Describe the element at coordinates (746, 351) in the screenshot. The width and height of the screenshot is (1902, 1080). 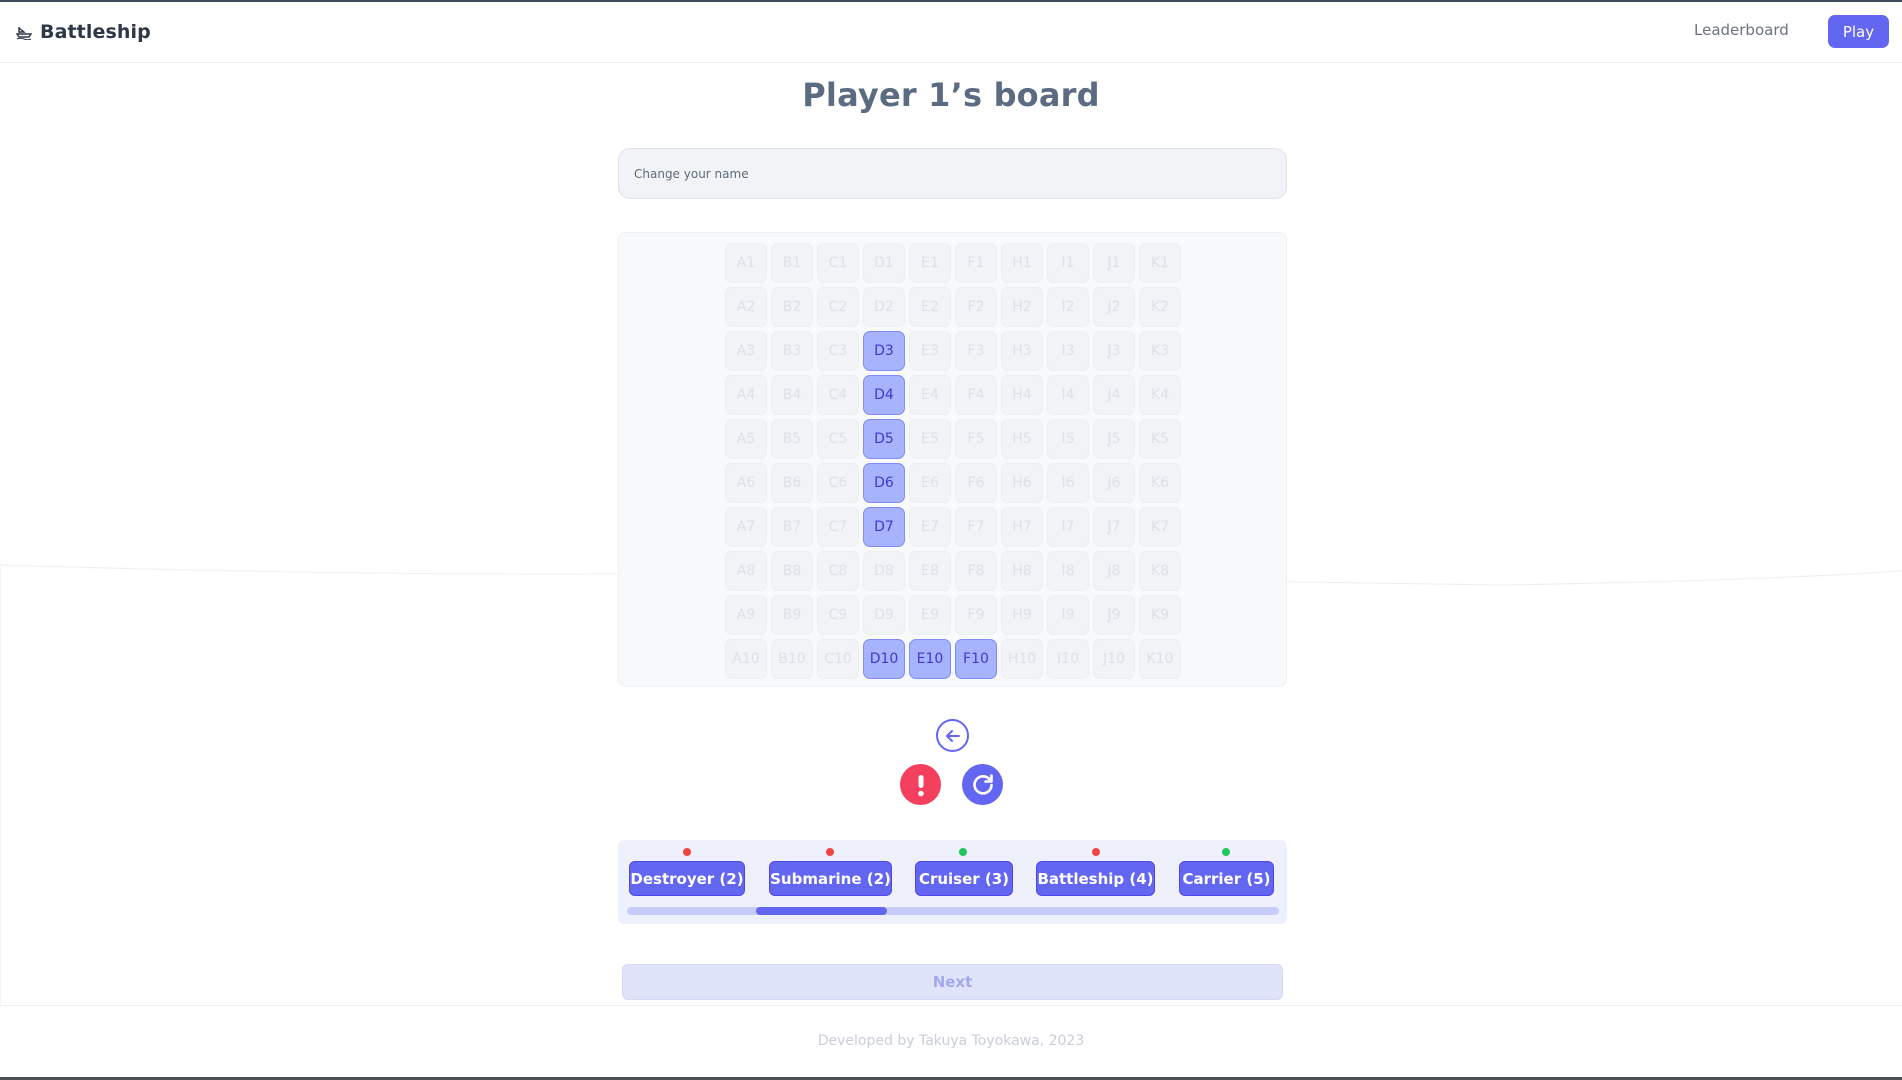
I see `grid-cell-a3: A3` at that location.